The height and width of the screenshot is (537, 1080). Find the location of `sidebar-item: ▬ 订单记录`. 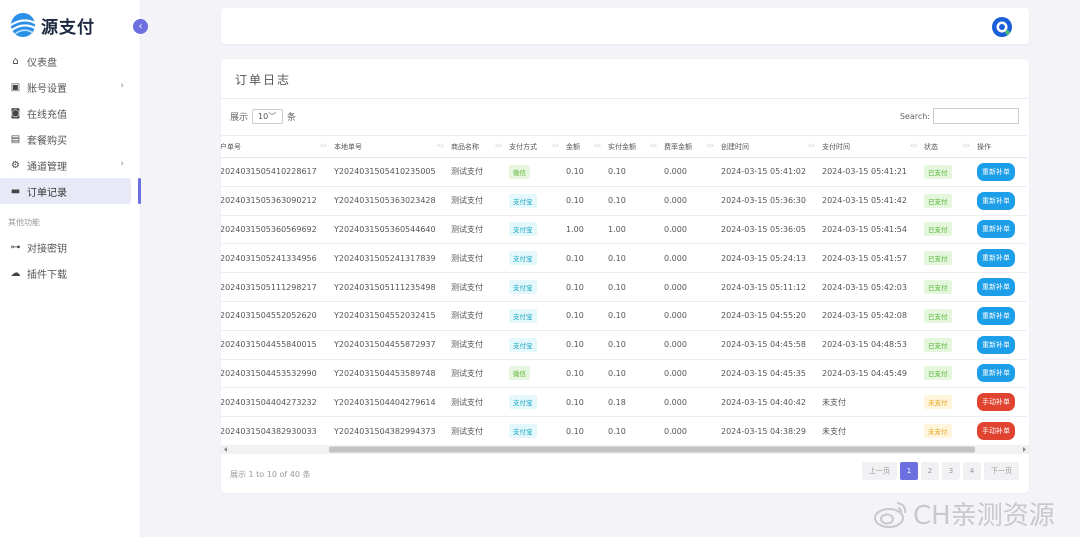

sidebar-item: ▬ 订单记录 is located at coordinates (70, 191).